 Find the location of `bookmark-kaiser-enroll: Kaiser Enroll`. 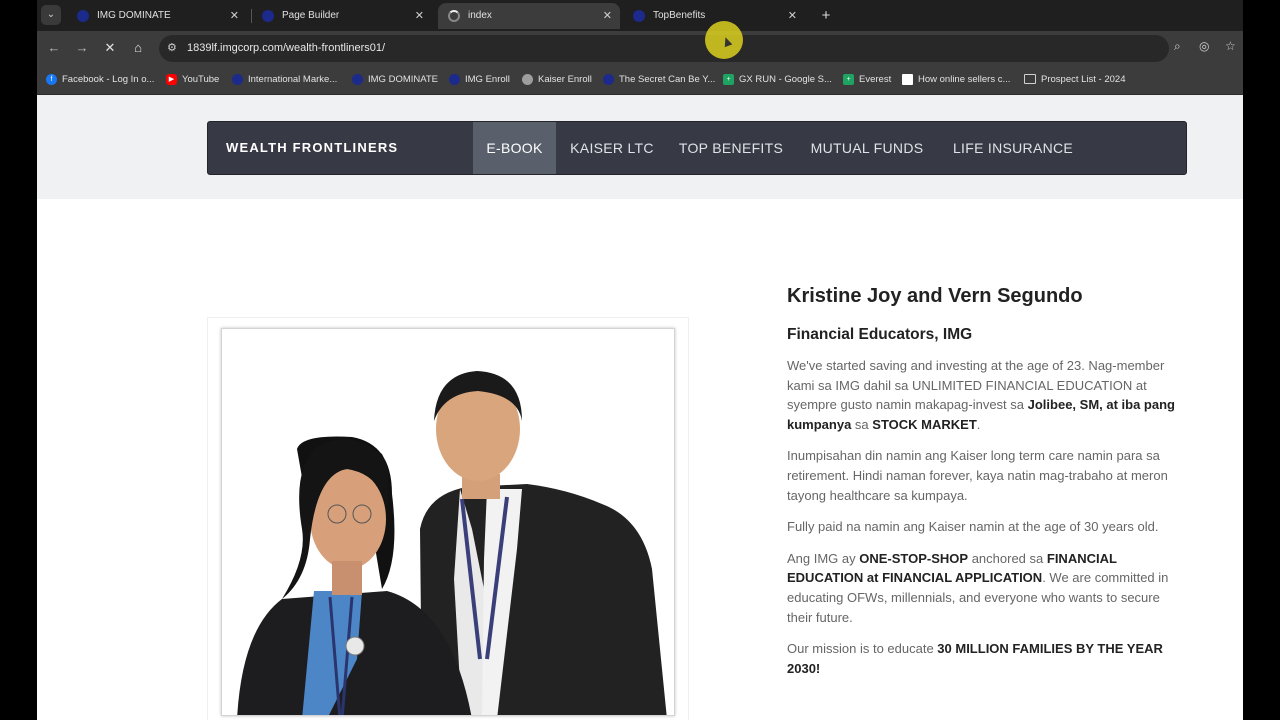

bookmark-kaiser-enroll: Kaiser Enroll is located at coordinates (557, 80).